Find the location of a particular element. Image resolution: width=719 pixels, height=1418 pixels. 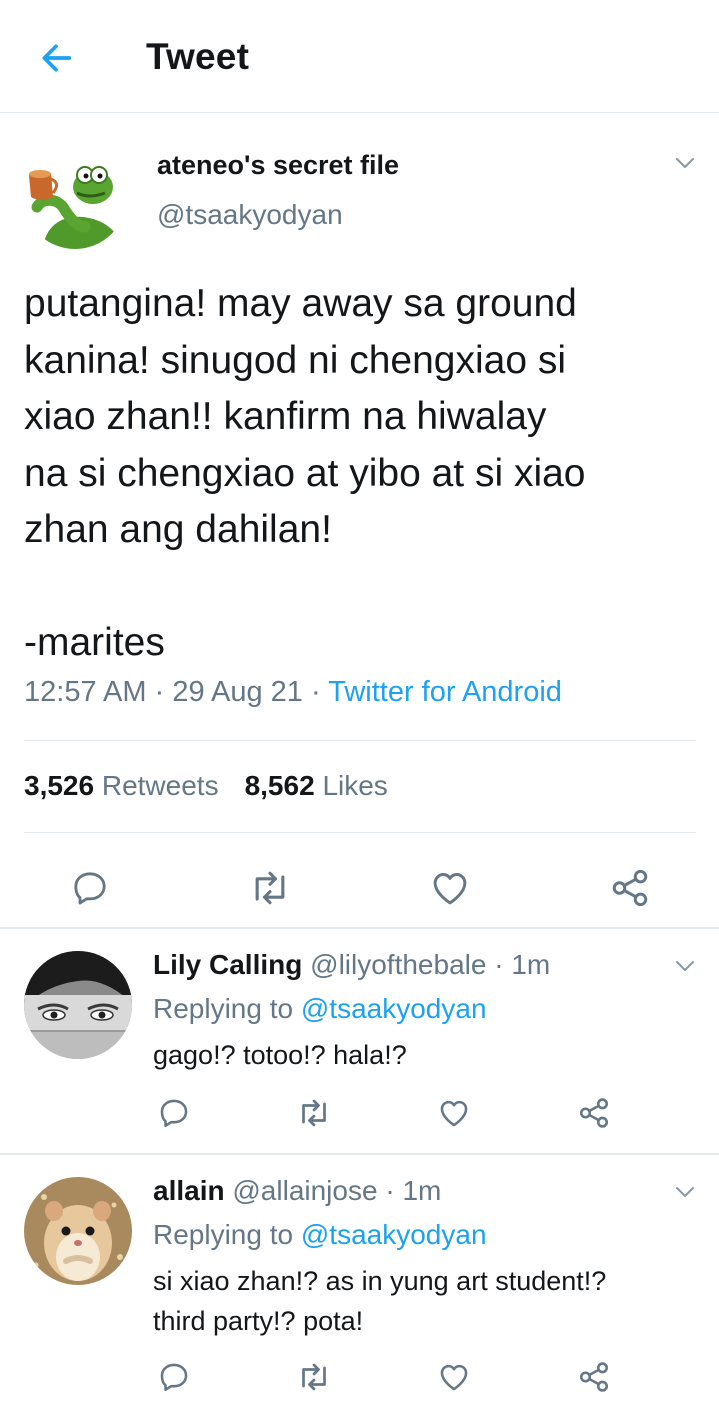

likes-label: Likes is located at coordinates (355, 785).